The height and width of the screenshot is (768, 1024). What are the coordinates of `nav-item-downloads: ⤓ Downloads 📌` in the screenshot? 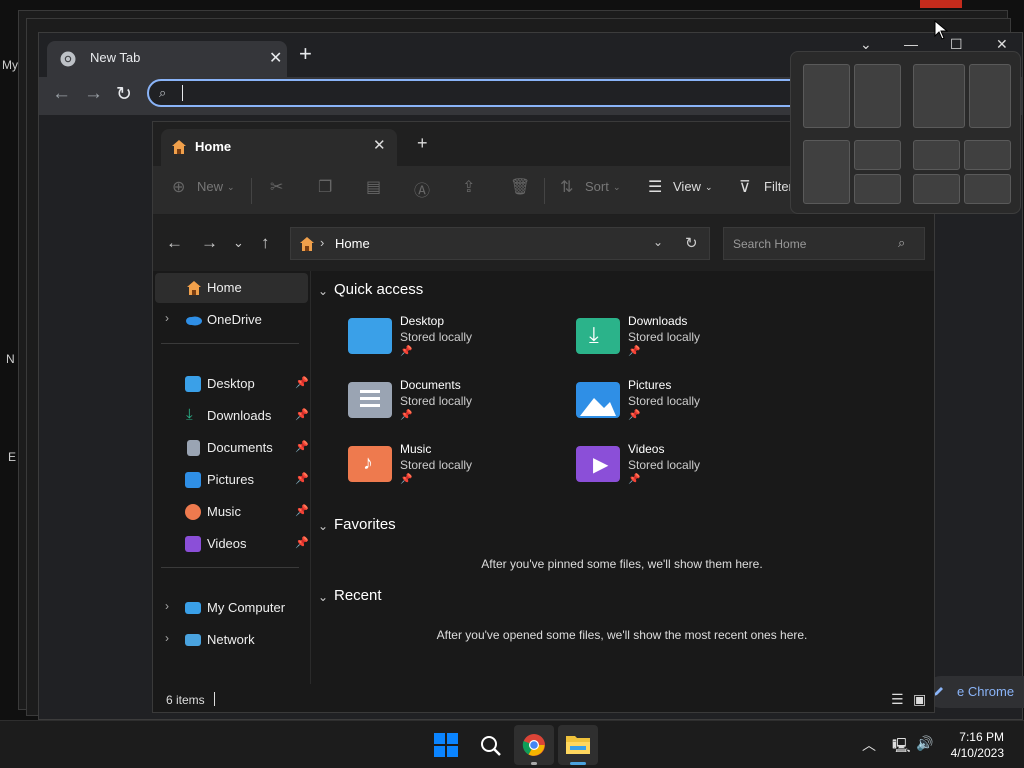 It's located at (232, 416).